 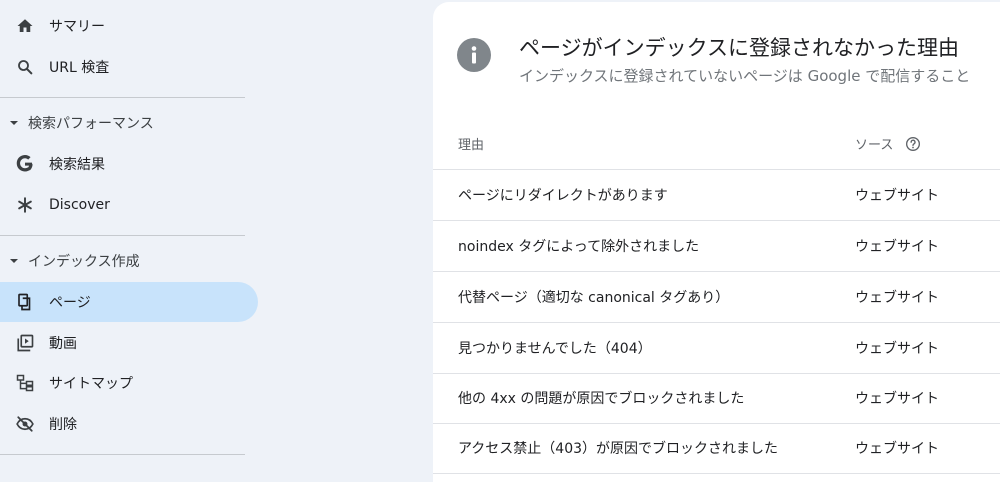 I want to click on table-row: ページにリダイレクトがあります ウェブサイト, so click(x=716, y=195).